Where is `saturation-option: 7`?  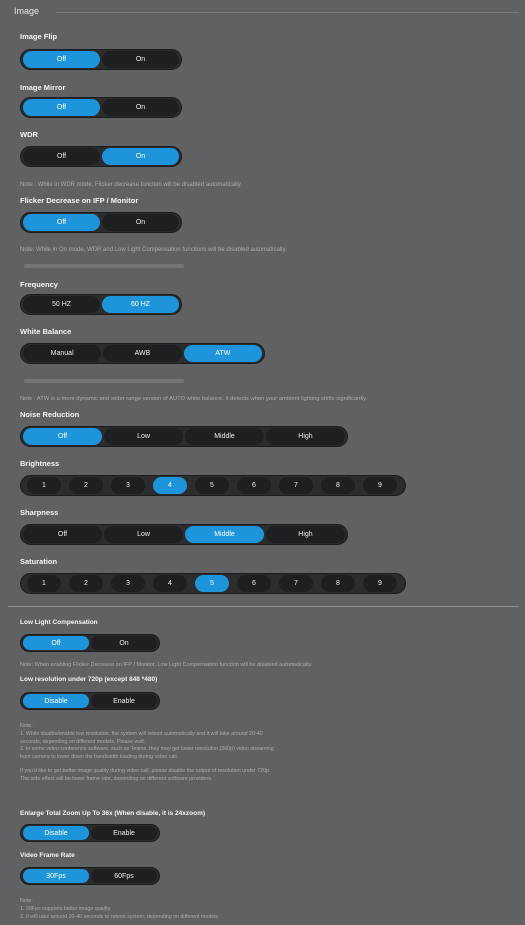 saturation-option: 7 is located at coordinates (296, 583).